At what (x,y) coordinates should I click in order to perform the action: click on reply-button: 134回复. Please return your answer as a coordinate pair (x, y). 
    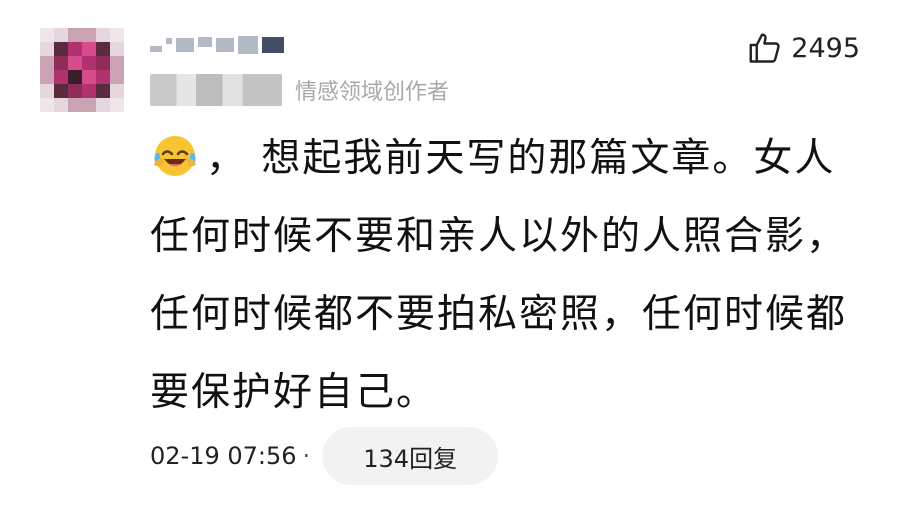
    Looking at the image, I should click on (410, 456).